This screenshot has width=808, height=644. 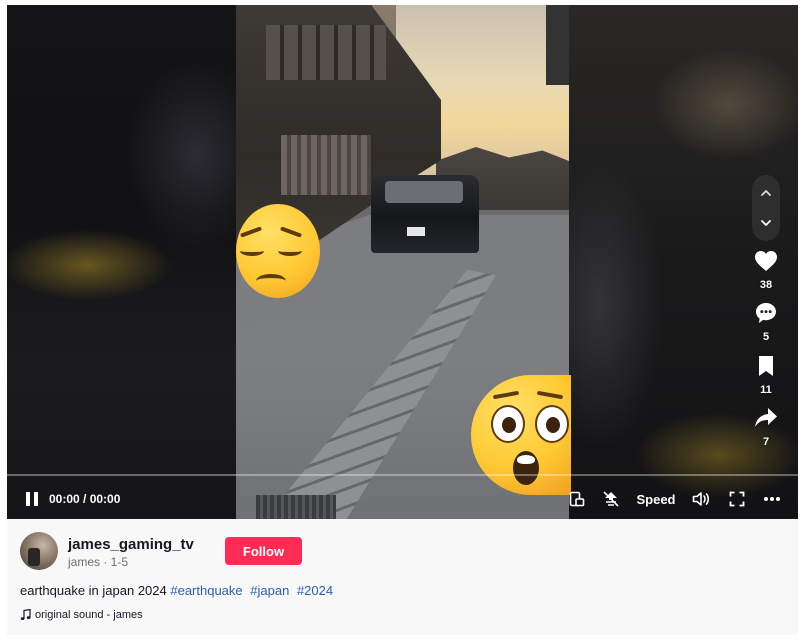 I want to click on picture-in-picture-icon, so click(x=577, y=499).